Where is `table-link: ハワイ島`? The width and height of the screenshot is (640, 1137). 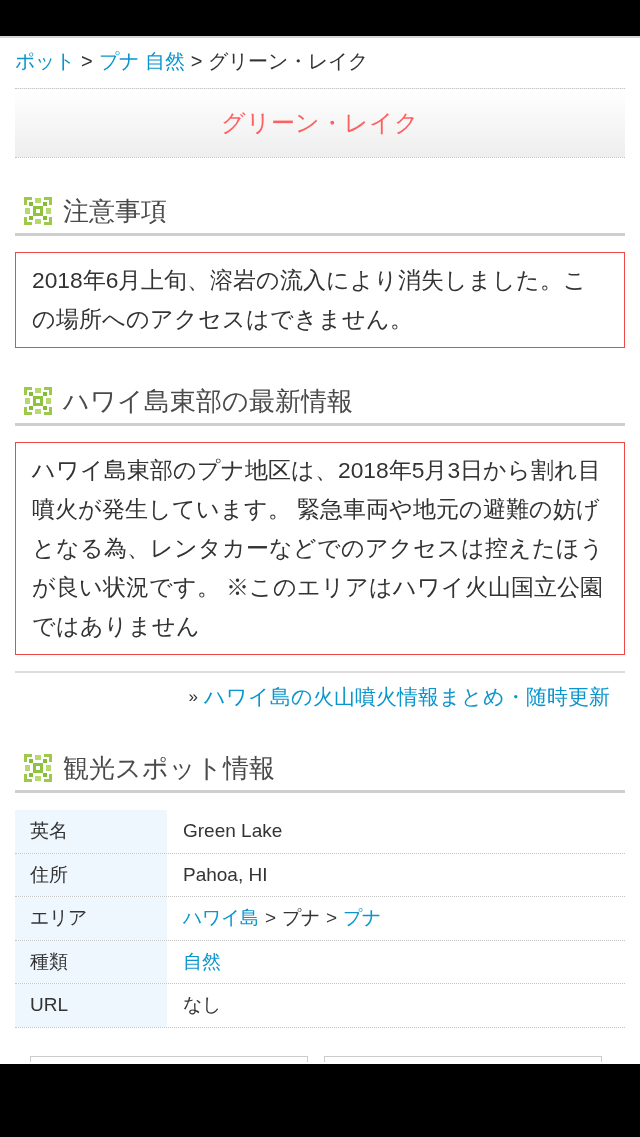
table-link: ハワイ島 is located at coordinates (221, 918).